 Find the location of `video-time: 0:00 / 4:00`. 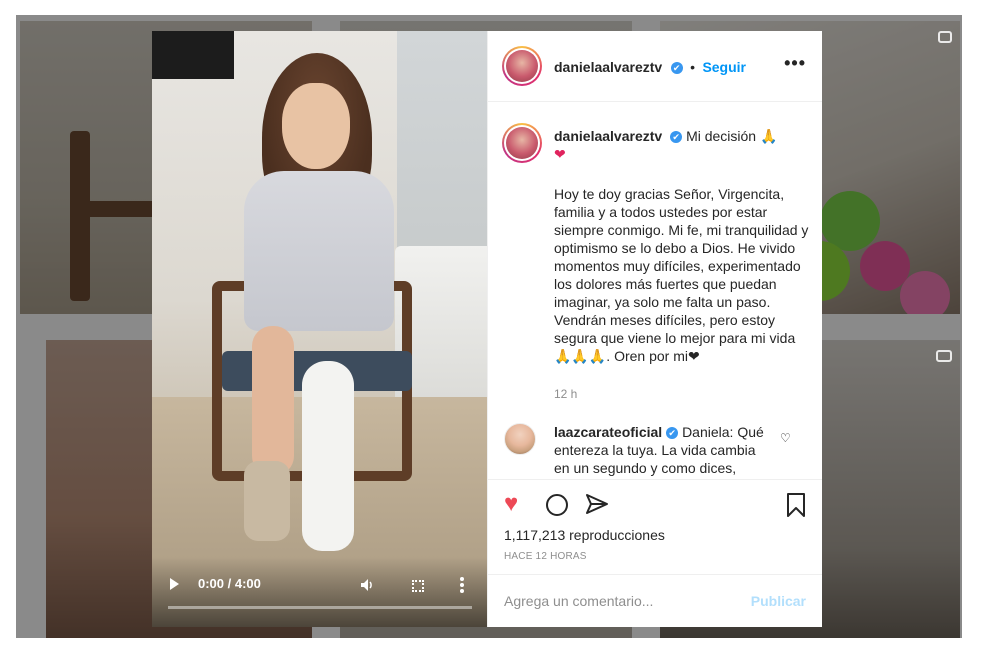

video-time: 0:00 / 4:00 is located at coordinates (229, 583).